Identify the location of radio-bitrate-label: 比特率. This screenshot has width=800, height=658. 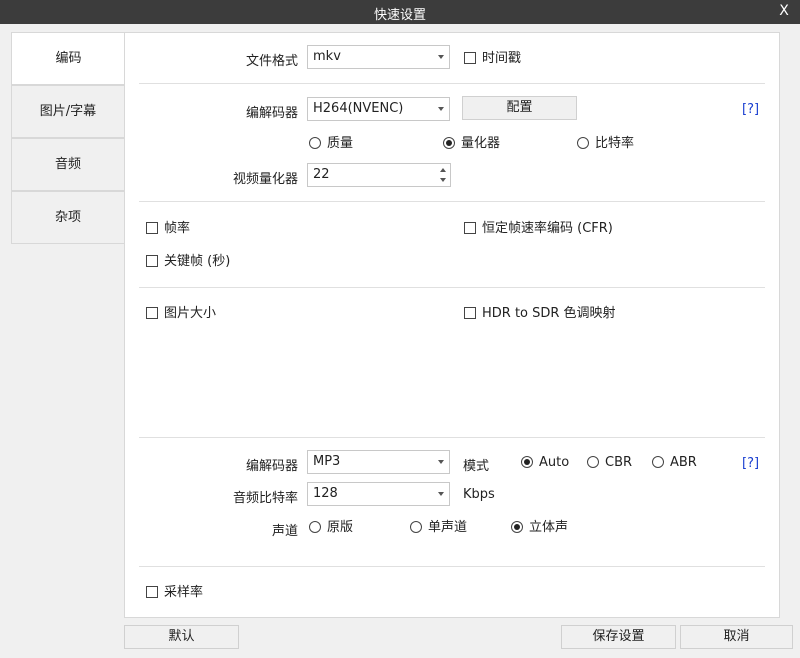
(615, 143).